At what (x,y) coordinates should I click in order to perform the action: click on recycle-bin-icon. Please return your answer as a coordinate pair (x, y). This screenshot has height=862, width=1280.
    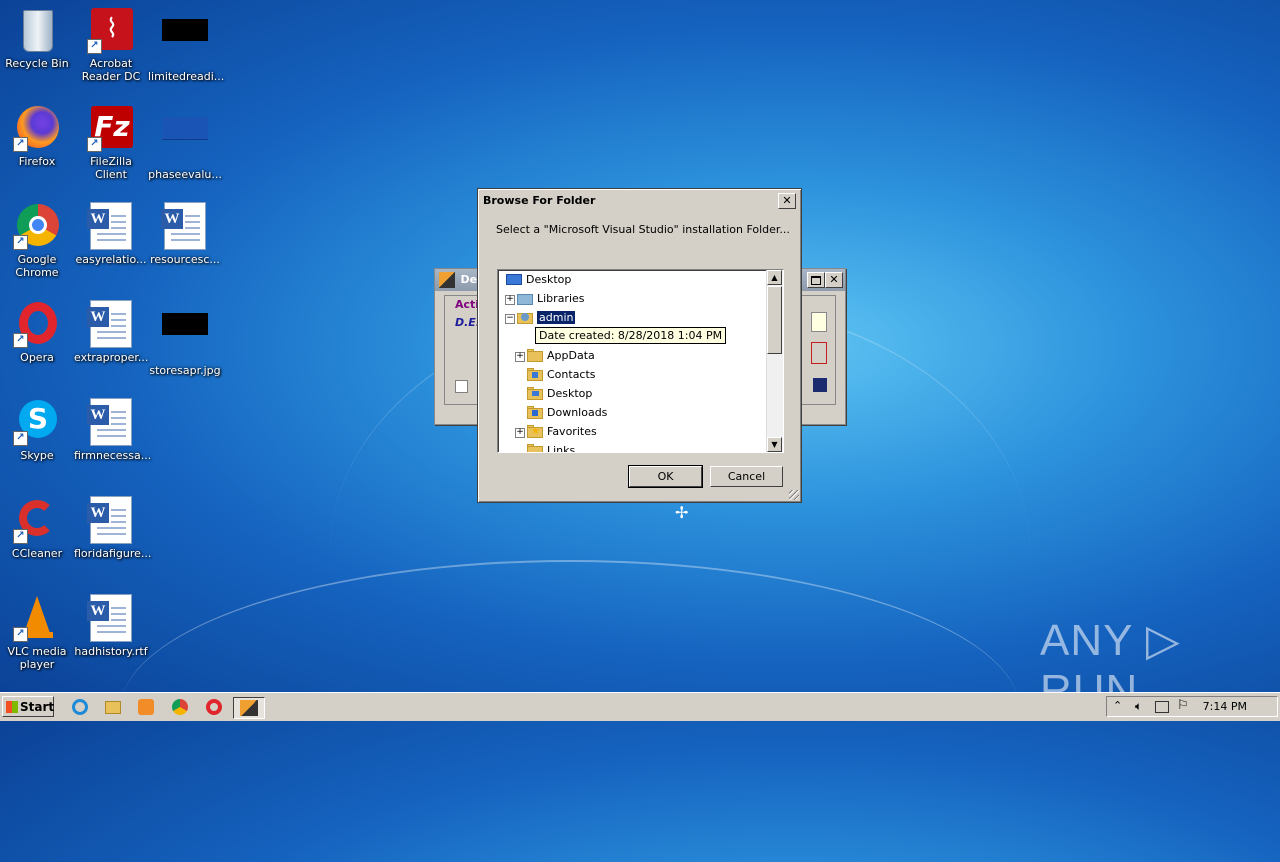
    Looking at the image, I should click on (37, 30).